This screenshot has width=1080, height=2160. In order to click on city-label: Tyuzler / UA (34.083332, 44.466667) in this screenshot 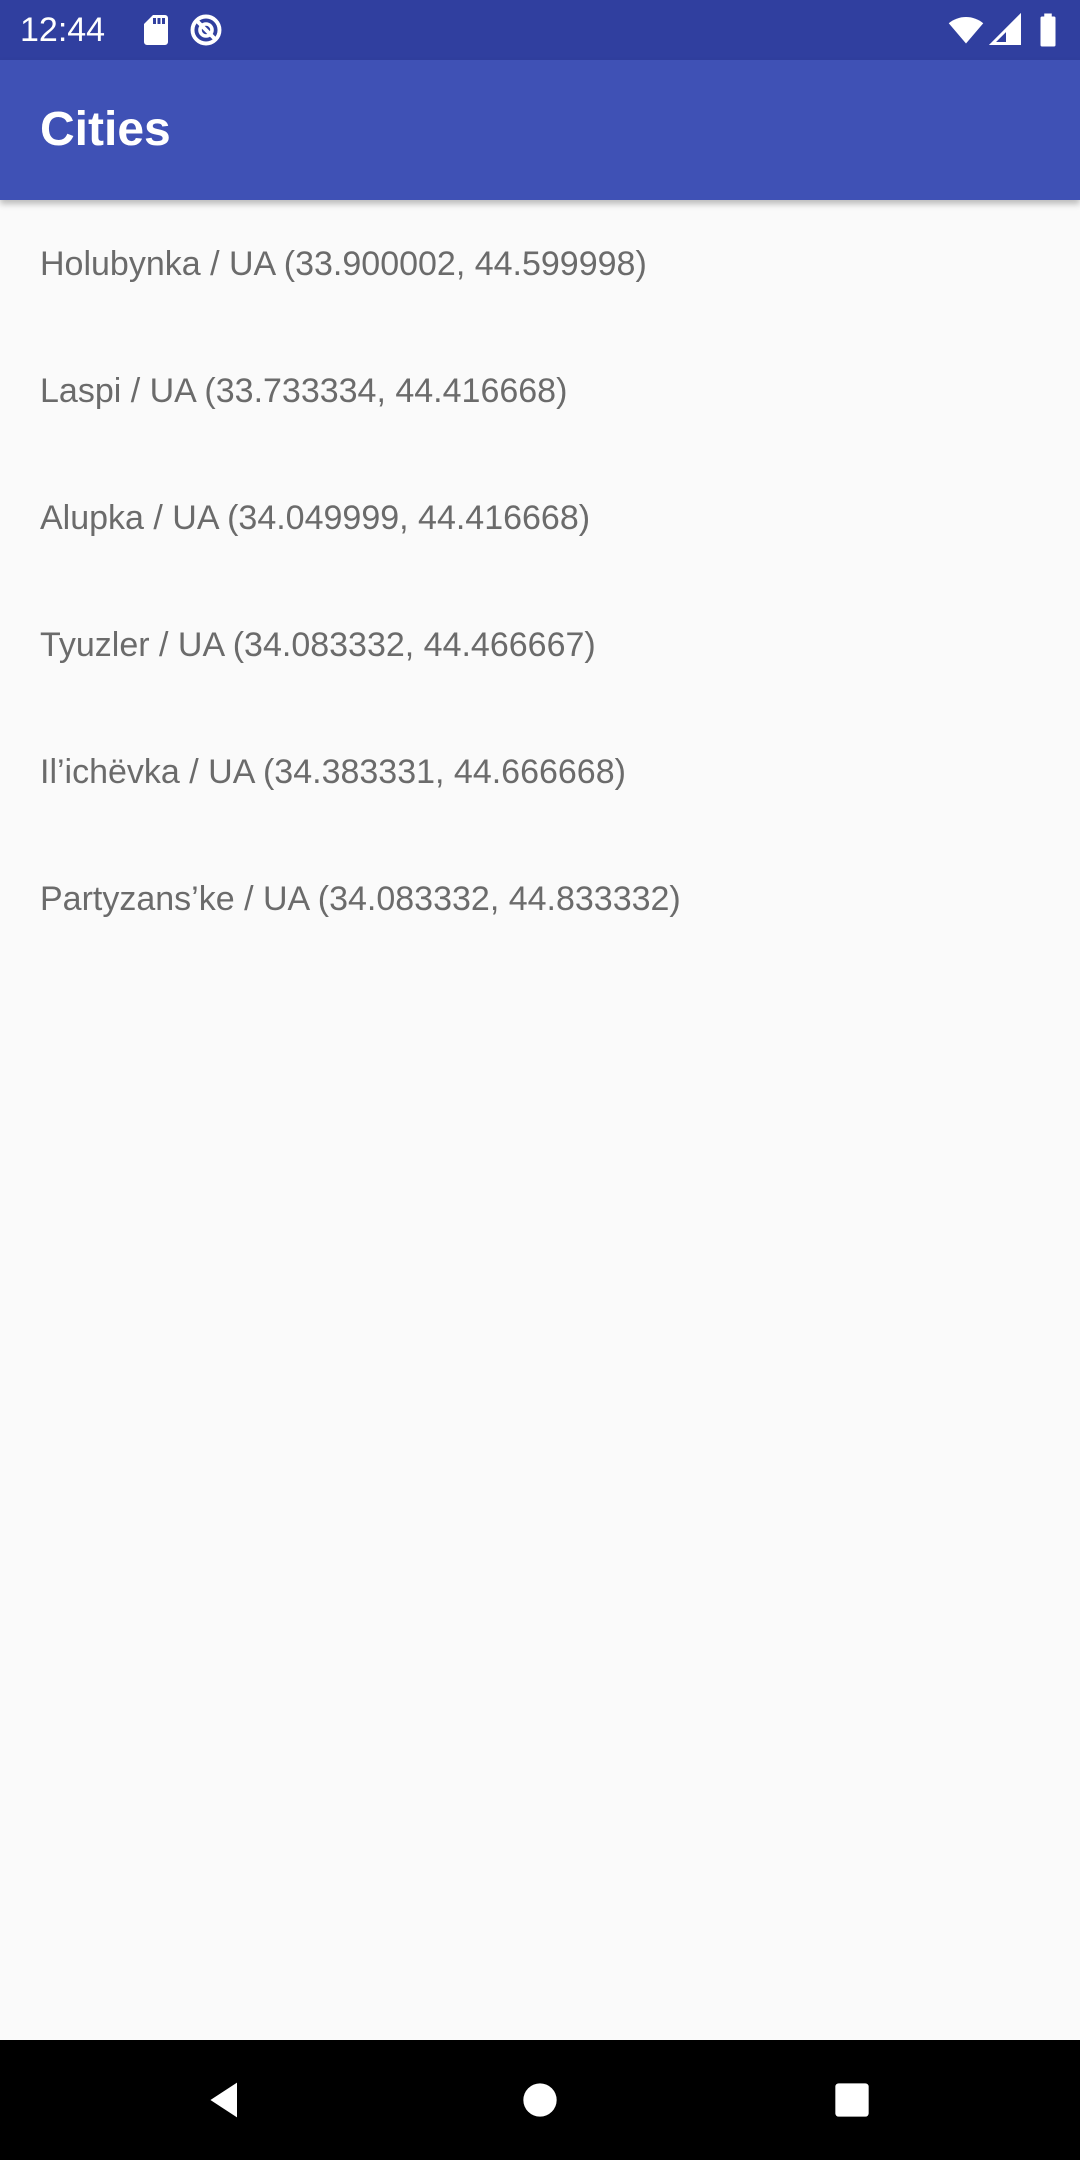, I will do `click(318, 645)`.